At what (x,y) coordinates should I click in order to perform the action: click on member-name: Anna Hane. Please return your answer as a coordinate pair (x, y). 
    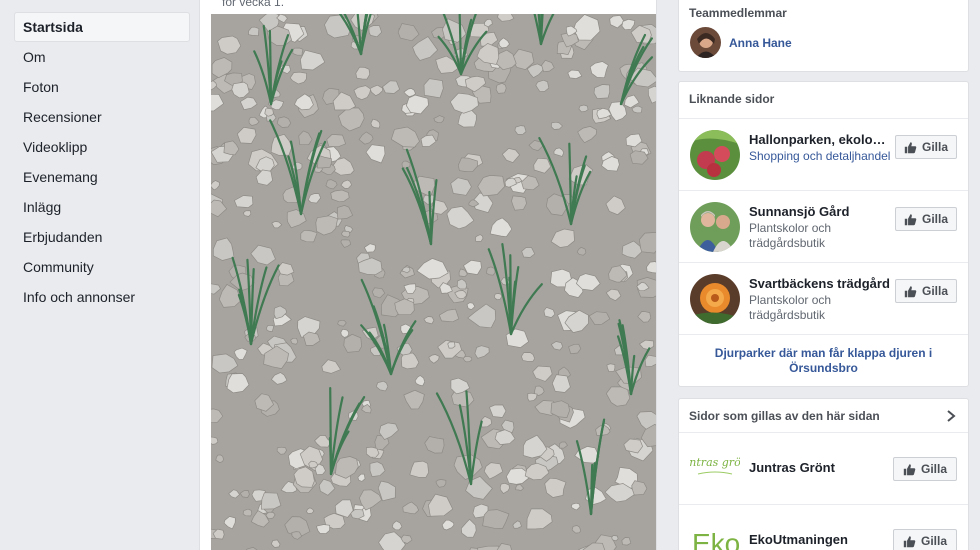
    Looking at the image, I should click on (760, 43).